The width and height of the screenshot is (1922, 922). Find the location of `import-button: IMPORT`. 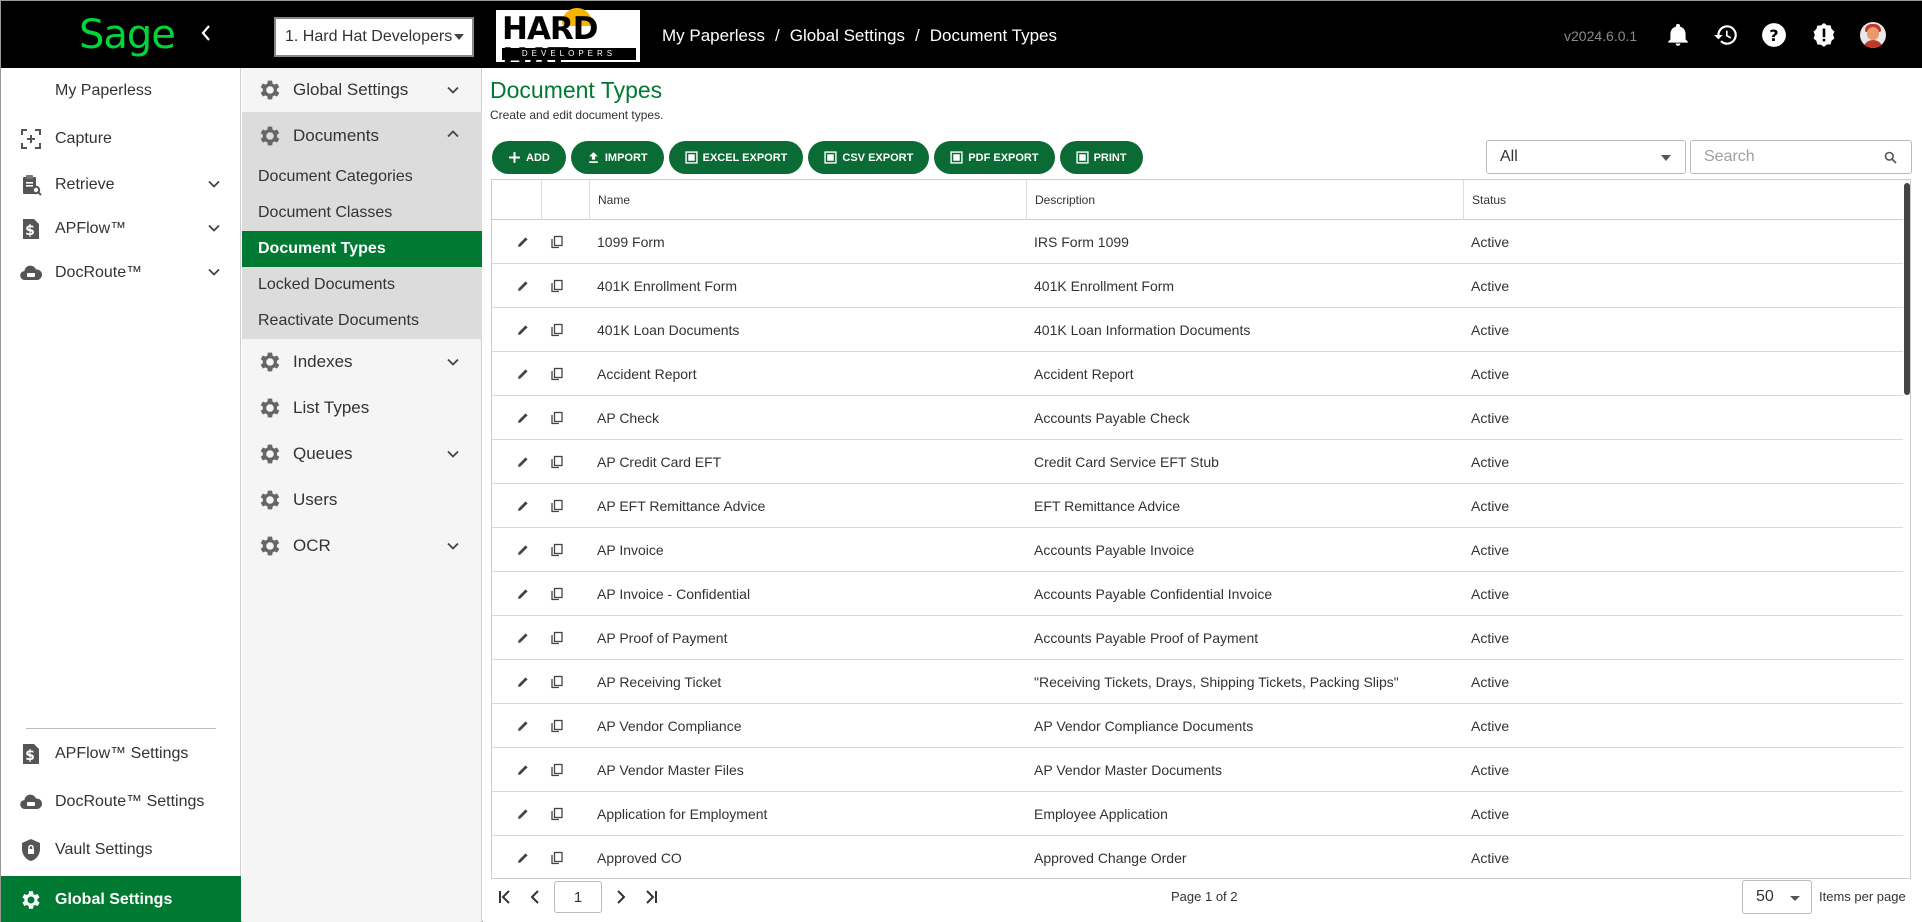

import-button: IMPORT is located at coordinates (617, 157).